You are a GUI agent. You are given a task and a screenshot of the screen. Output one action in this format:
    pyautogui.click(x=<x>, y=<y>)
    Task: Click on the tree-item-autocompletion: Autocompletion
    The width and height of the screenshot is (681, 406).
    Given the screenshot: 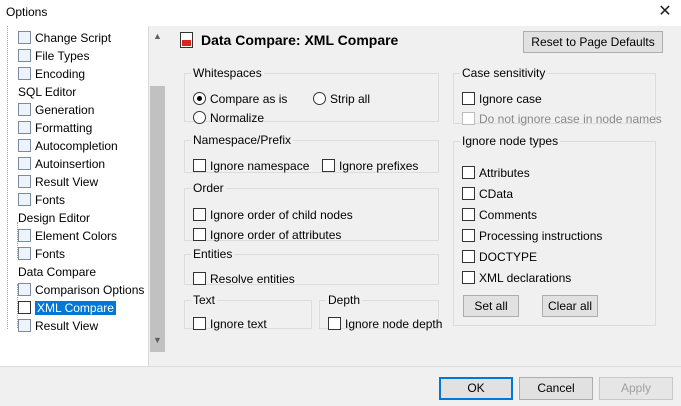 What is the action you would take?
    pyautogui.click(x=68, y=146)
    